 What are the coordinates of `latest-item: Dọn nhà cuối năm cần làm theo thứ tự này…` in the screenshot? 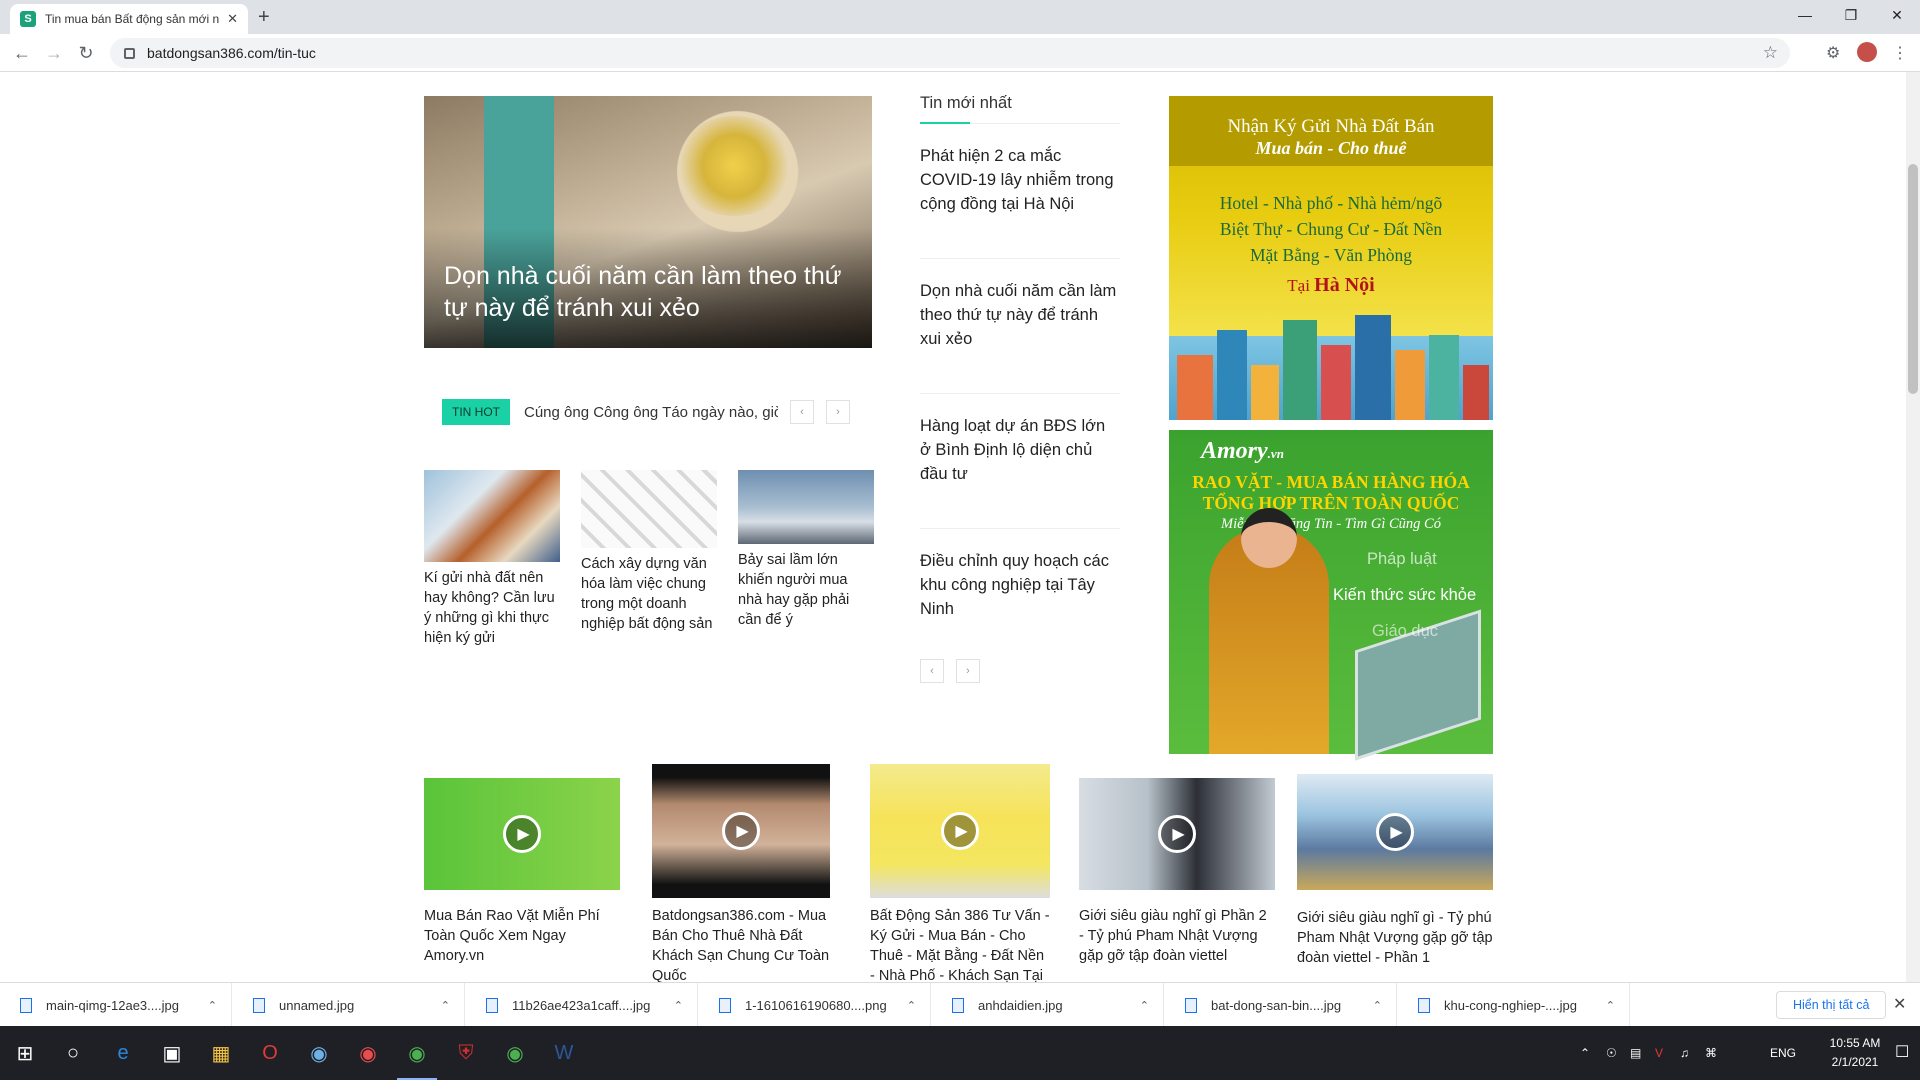 It's located at (1020, 326).